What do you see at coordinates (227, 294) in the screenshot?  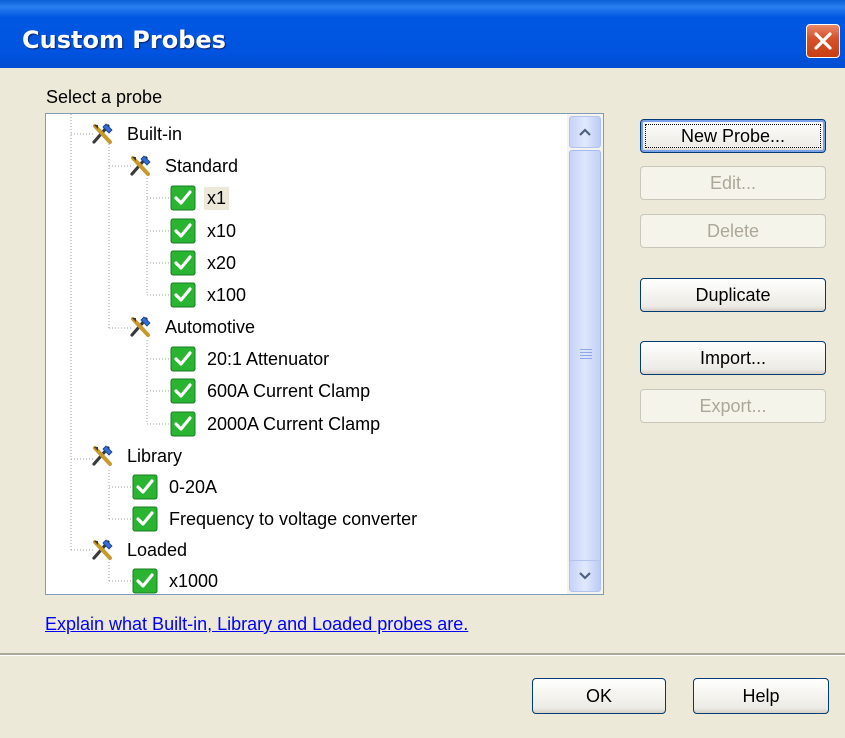 I see `tree-node-label: x100` at bounding box center [227, 294].